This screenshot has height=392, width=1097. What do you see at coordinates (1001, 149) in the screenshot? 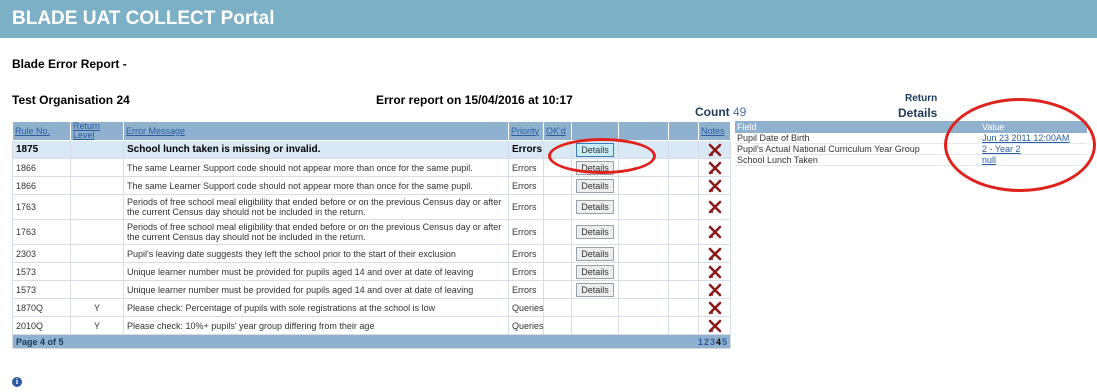
I see `detail-value-link: 2 - Year 2` at bounding box center [1001, 149].